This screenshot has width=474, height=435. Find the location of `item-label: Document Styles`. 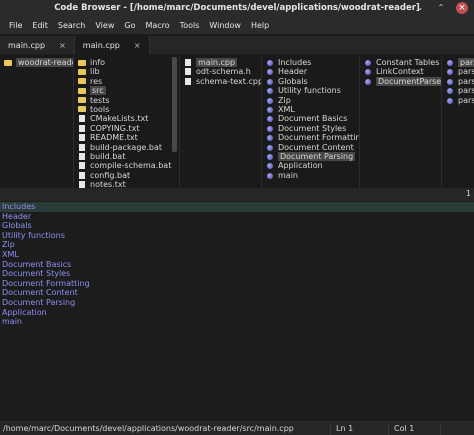

item-label: Document Styles is located at coordinates (312, 128).